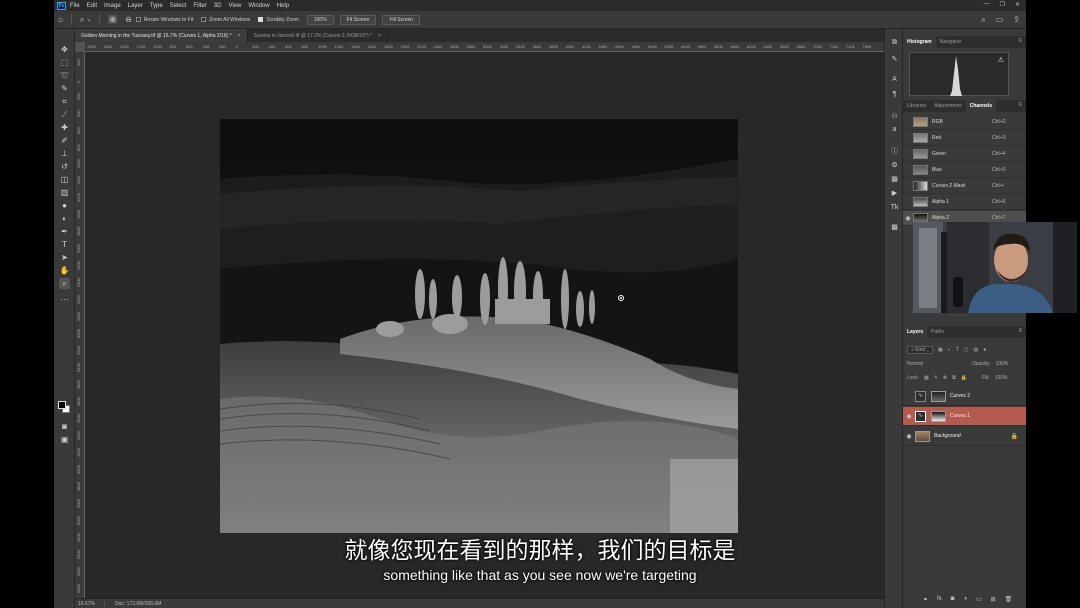  What do you see at coordinates (964, 202) in the screenshot?
I see `channel-row: Alpha 1 Ctrl+6` at bounding box center [964, 202].